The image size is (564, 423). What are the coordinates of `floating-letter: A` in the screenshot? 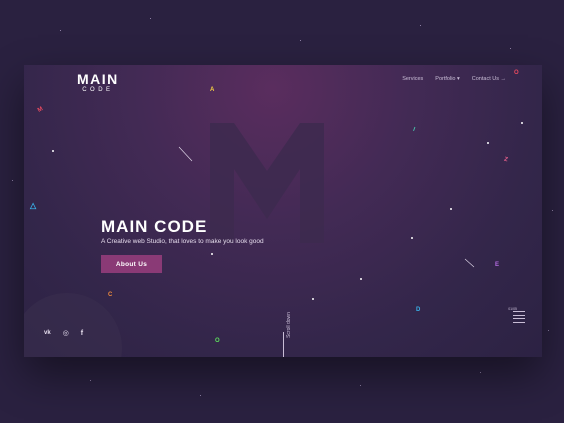 It's located at (212, 90).